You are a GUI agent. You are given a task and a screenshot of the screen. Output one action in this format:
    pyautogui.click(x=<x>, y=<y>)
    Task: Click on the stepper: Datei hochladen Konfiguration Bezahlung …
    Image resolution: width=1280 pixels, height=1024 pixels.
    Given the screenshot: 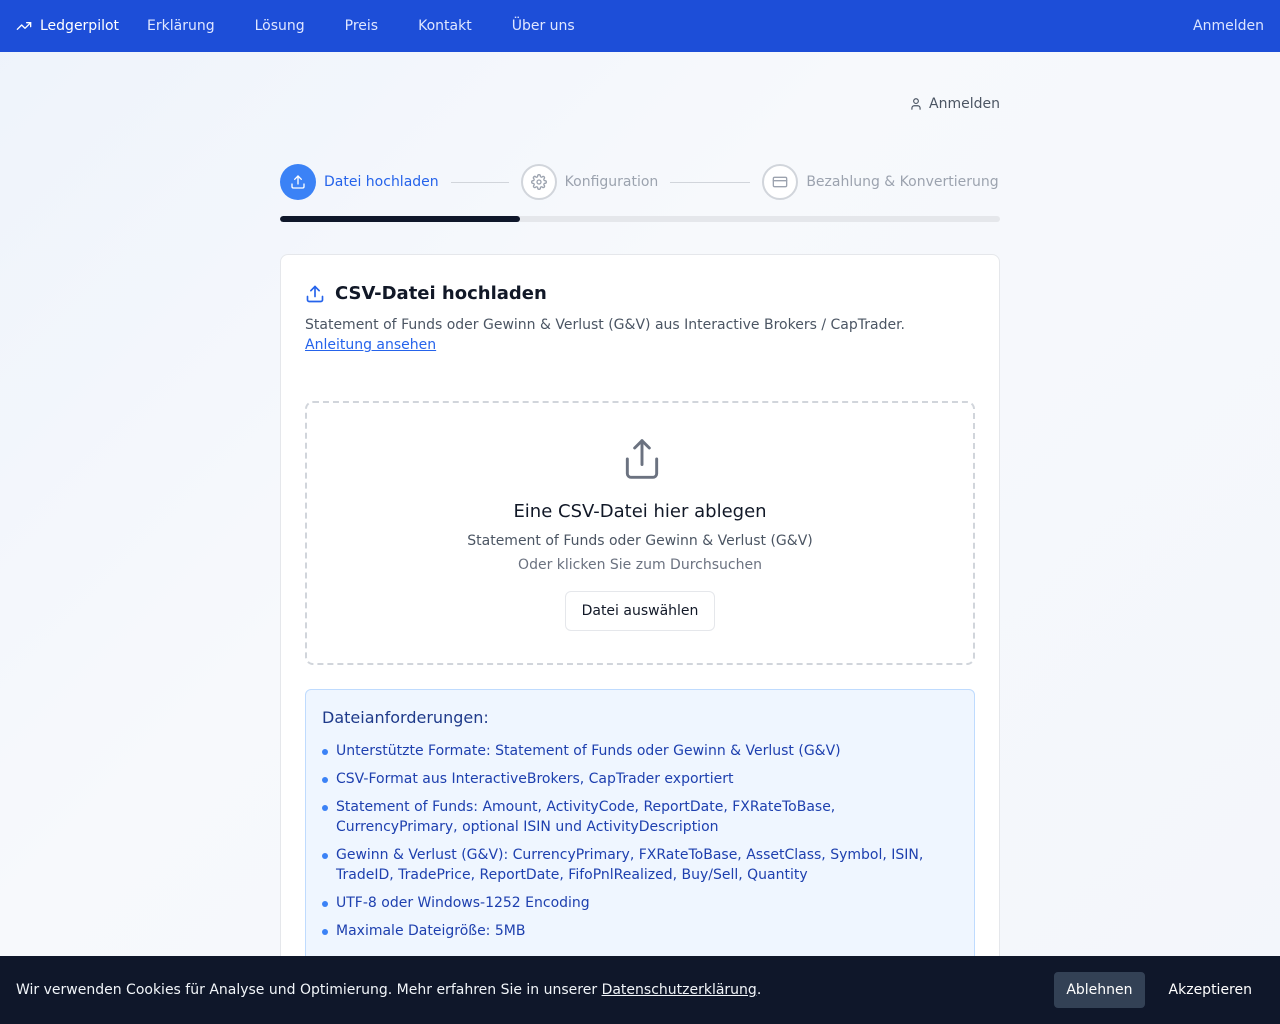 What is the action you would take?
    pyautogui.click(x=640, y=182)
    